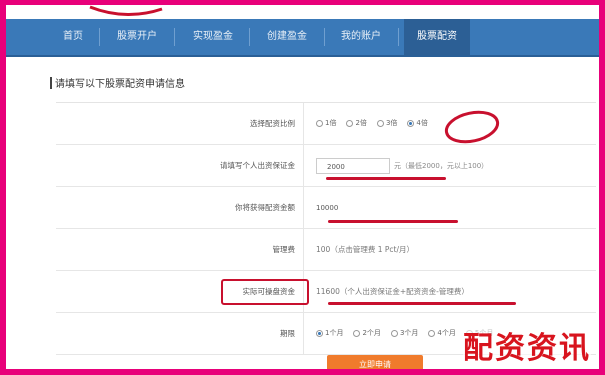  Describe the element at coordinates (180, 333) in the screenshot. I see `field-label: 期限` at that location.